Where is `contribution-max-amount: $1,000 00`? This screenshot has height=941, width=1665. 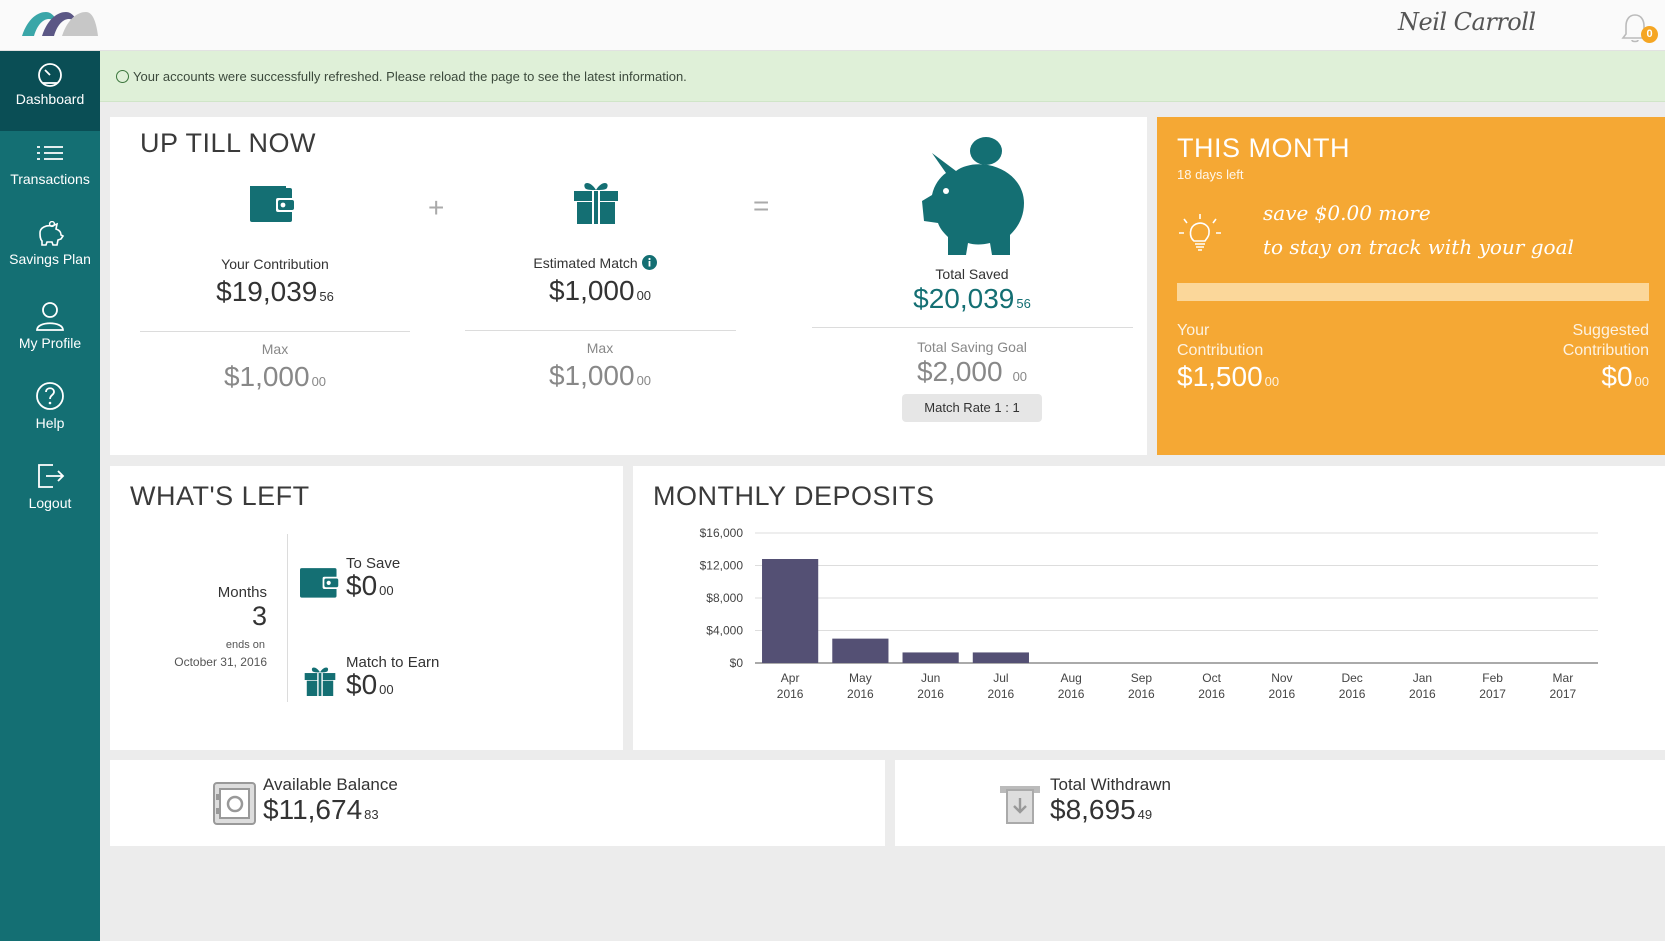
contribution-max-amount: $1,000 00 is located at coordinates (275, 377).